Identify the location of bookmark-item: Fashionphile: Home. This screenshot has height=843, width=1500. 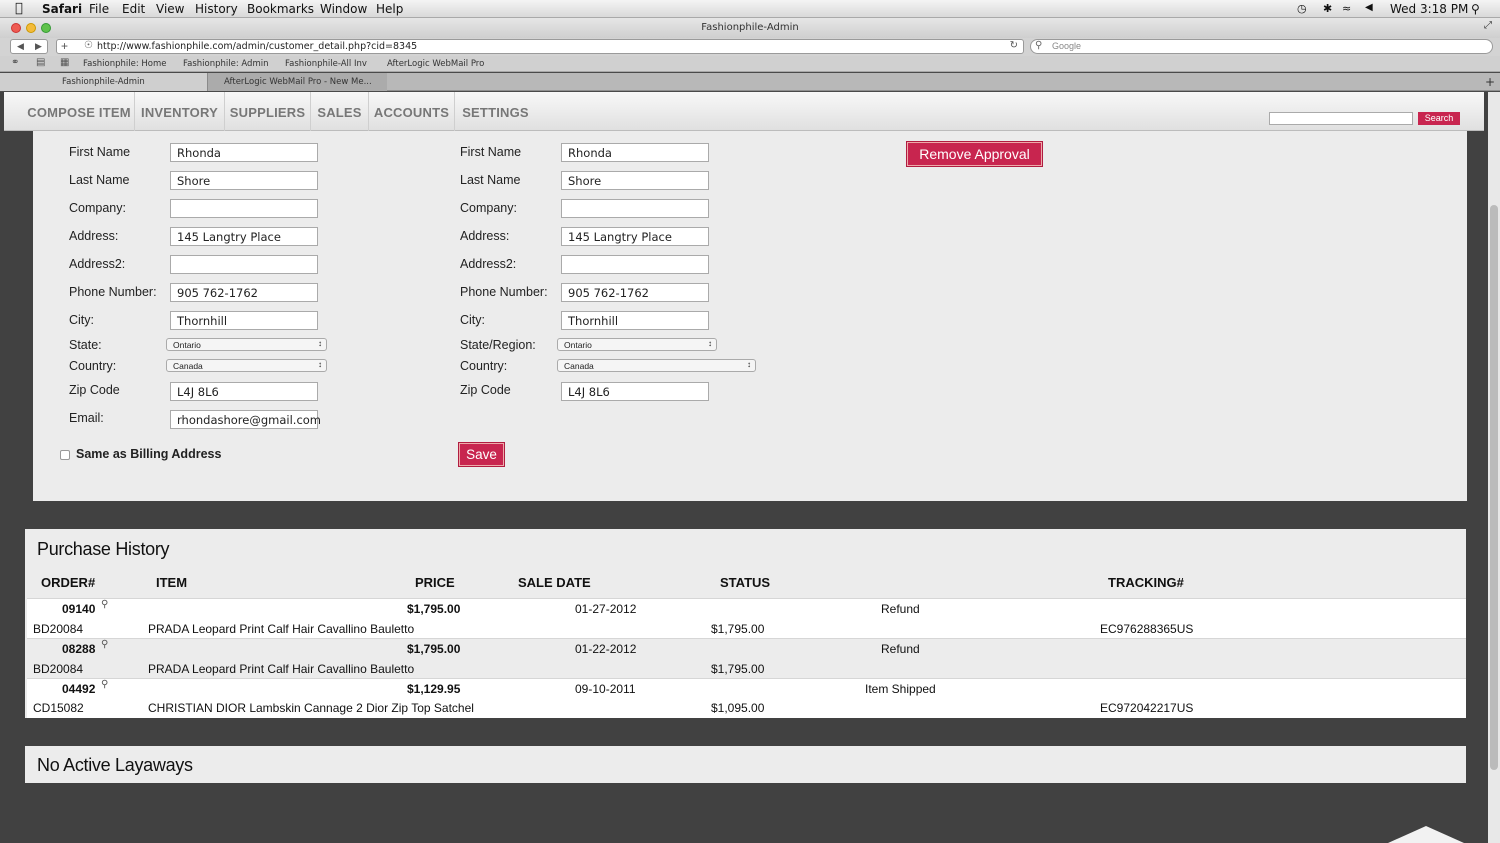
(125, 64).